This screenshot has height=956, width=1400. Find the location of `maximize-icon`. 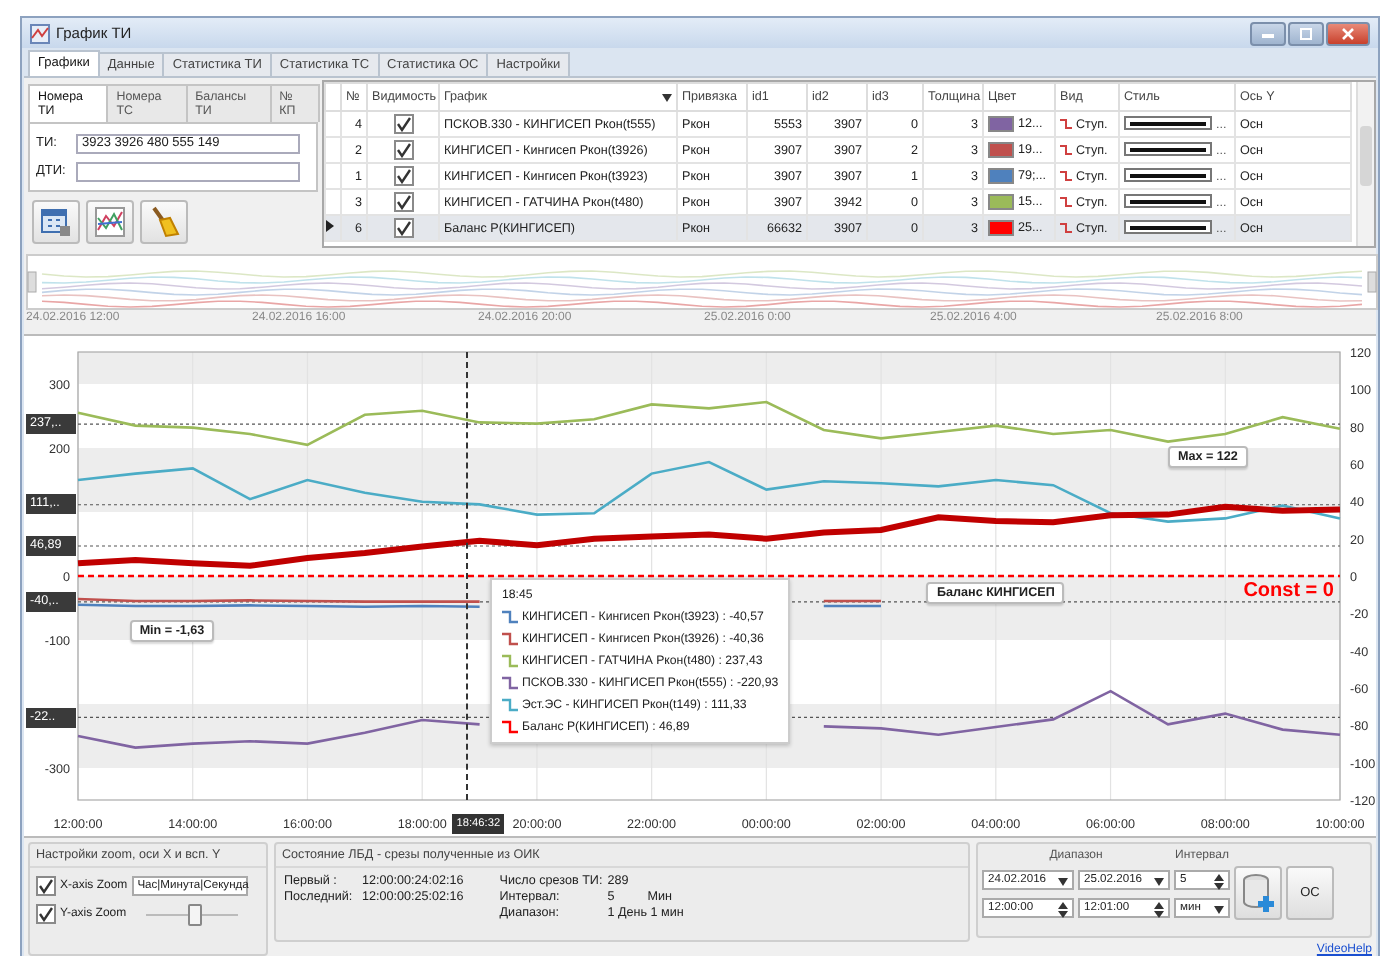

maximize-icon is located at coordinates (1306, 33).